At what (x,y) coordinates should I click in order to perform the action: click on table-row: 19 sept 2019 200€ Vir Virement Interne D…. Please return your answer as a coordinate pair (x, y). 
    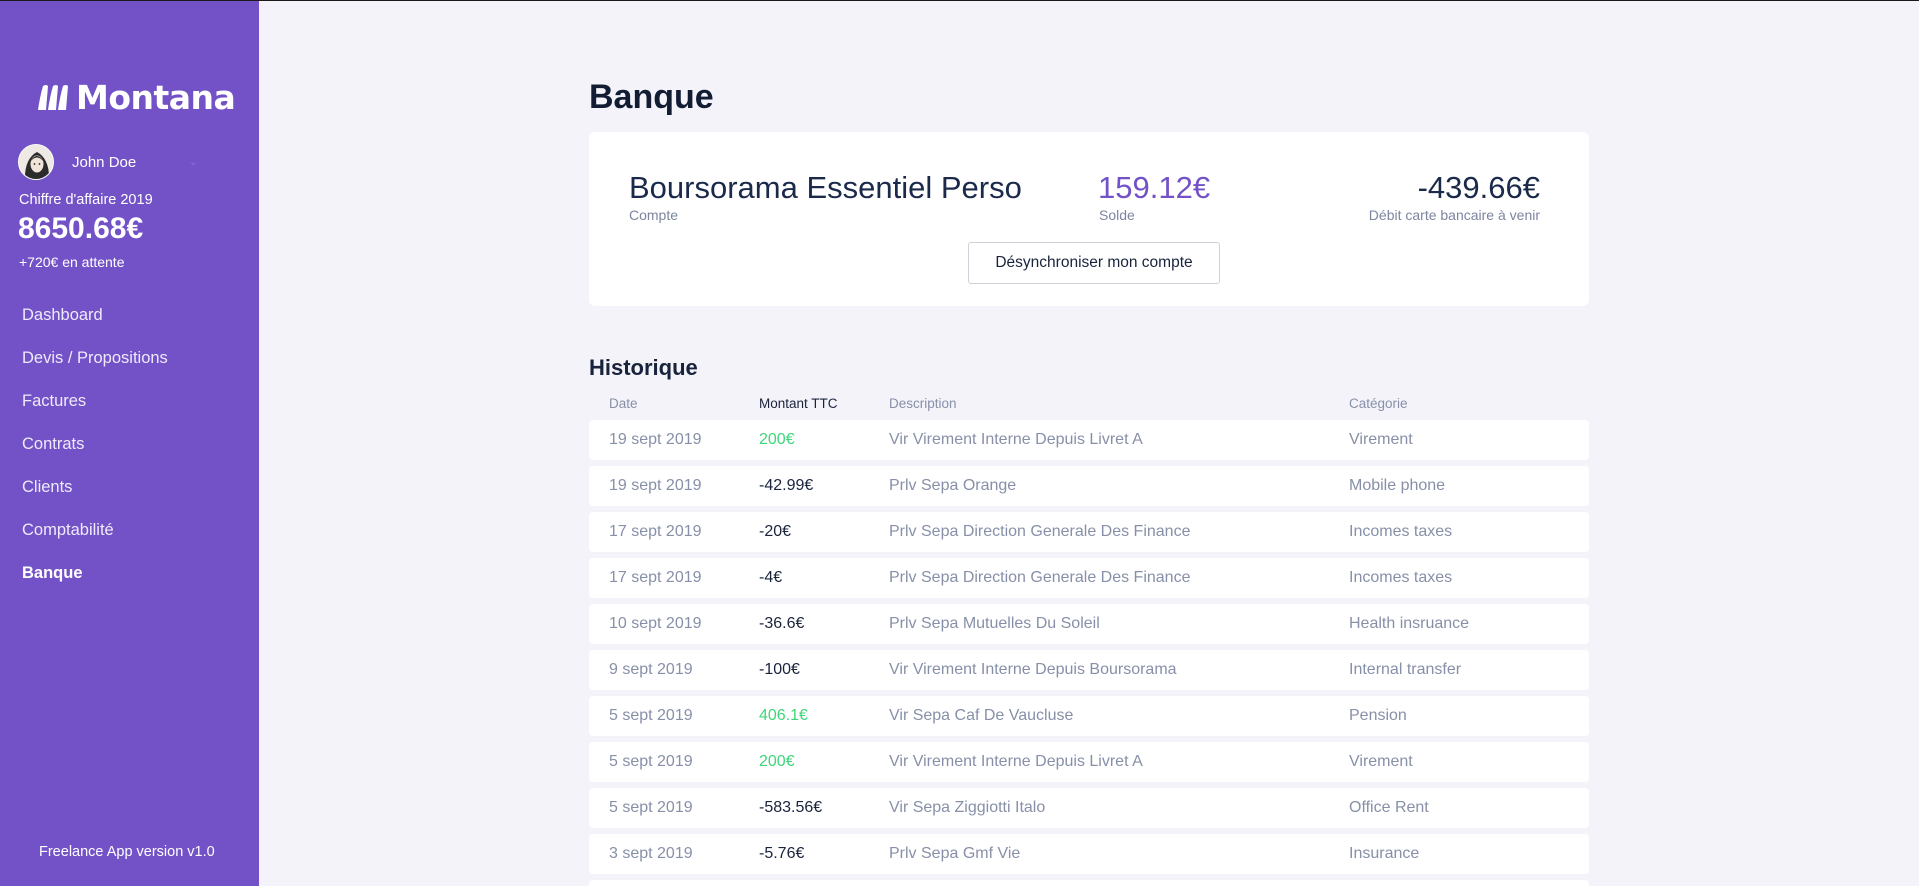
    Looking at the image, I should click on (1089, 440).